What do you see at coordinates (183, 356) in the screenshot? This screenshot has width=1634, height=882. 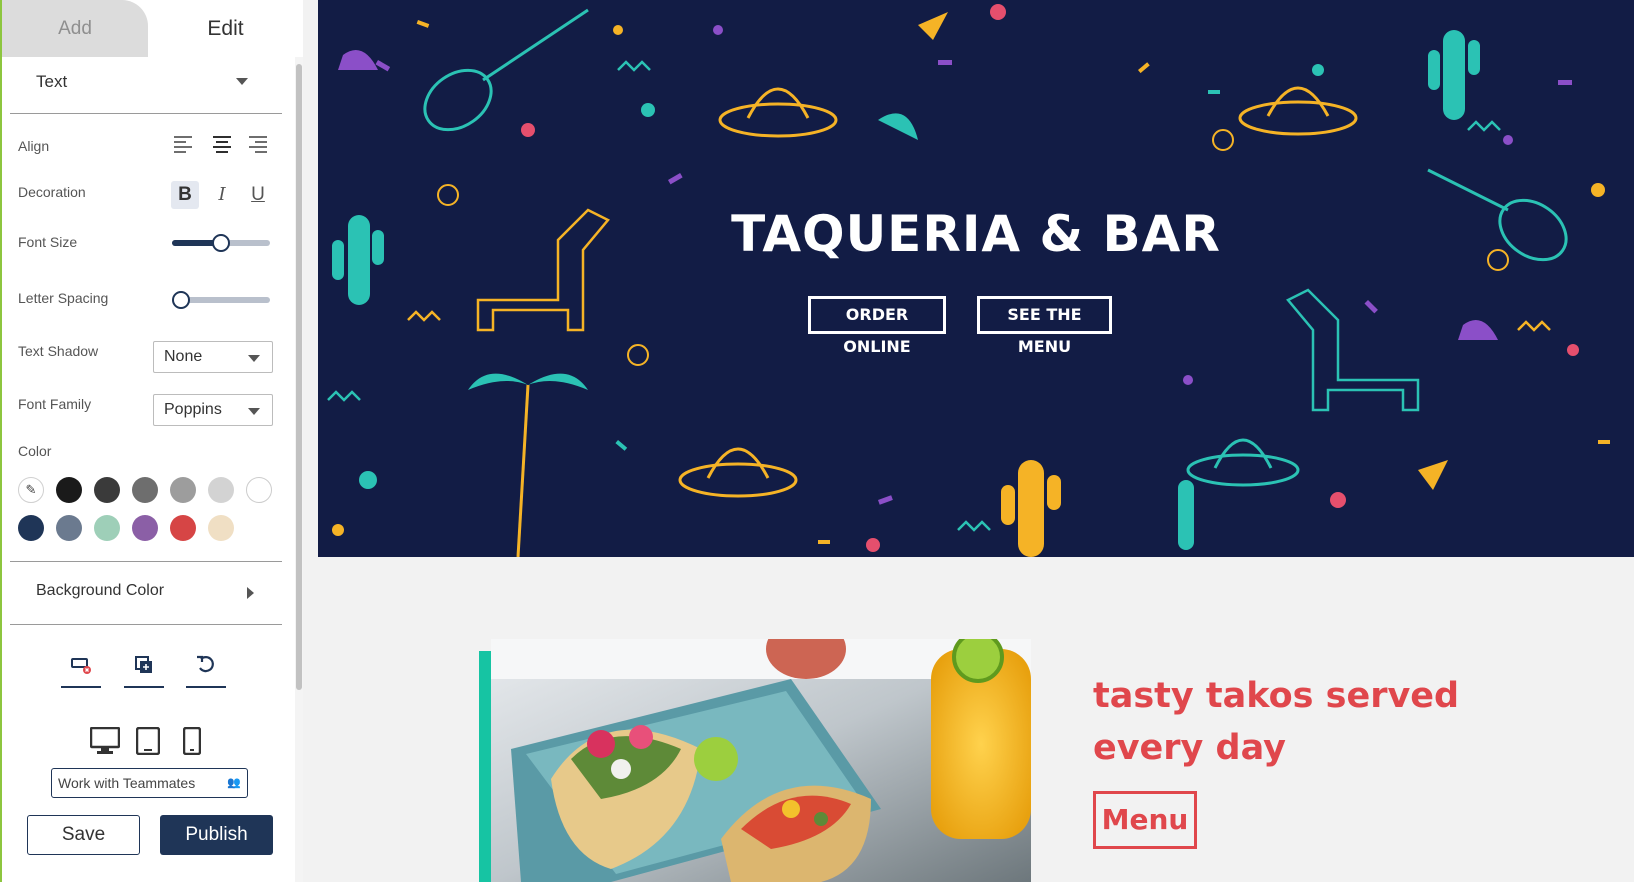 I see `text-shadow-value: None` at bounding box center [183, 356].